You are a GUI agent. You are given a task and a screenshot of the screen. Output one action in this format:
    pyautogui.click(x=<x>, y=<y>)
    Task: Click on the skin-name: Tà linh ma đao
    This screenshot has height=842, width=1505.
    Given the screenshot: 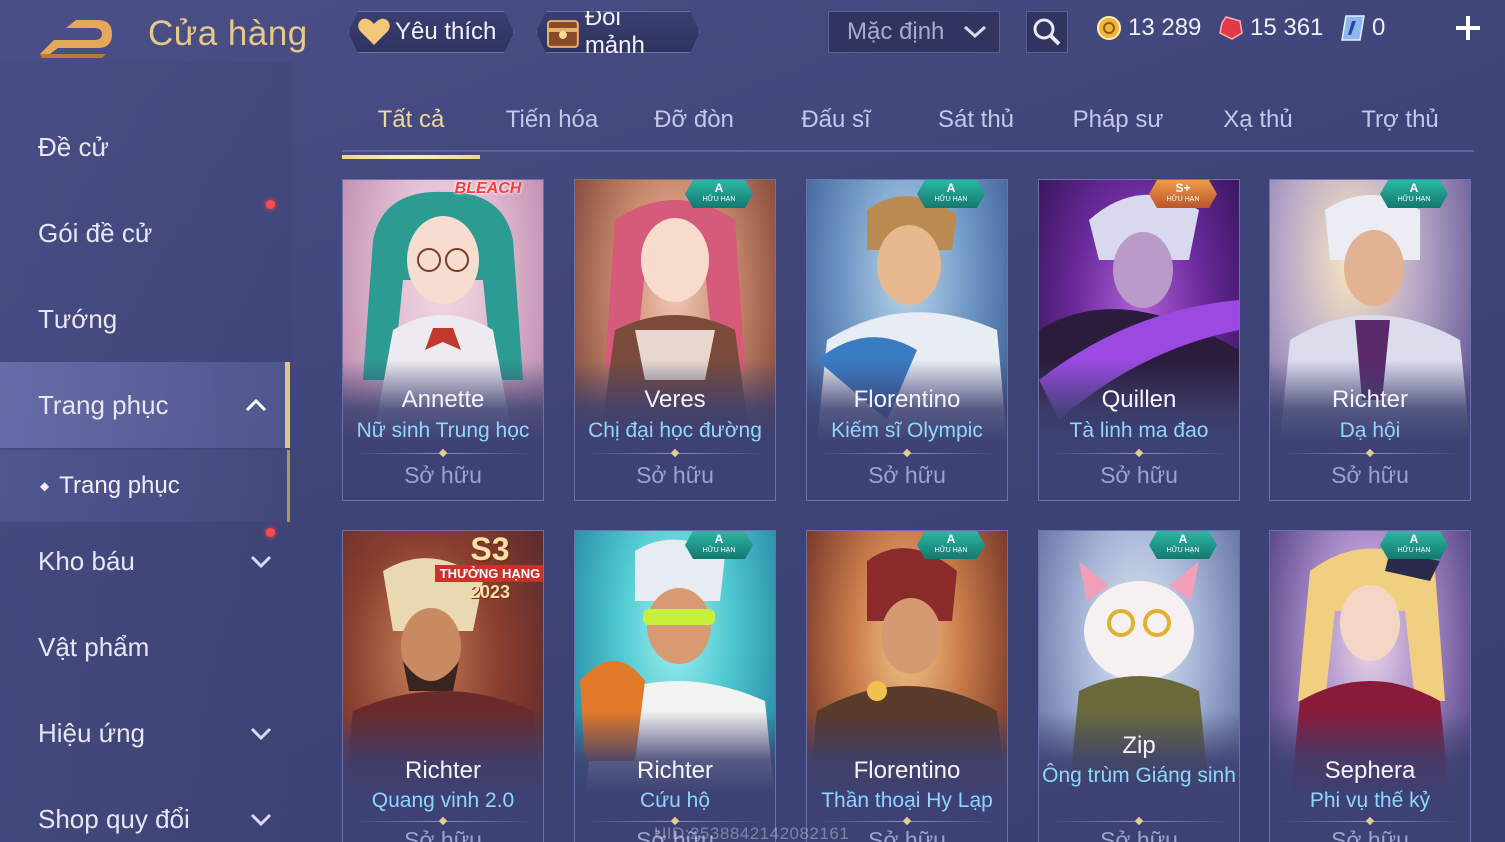 What is the action you would take?
    pyautogui.click(x=1139, y=430)
    